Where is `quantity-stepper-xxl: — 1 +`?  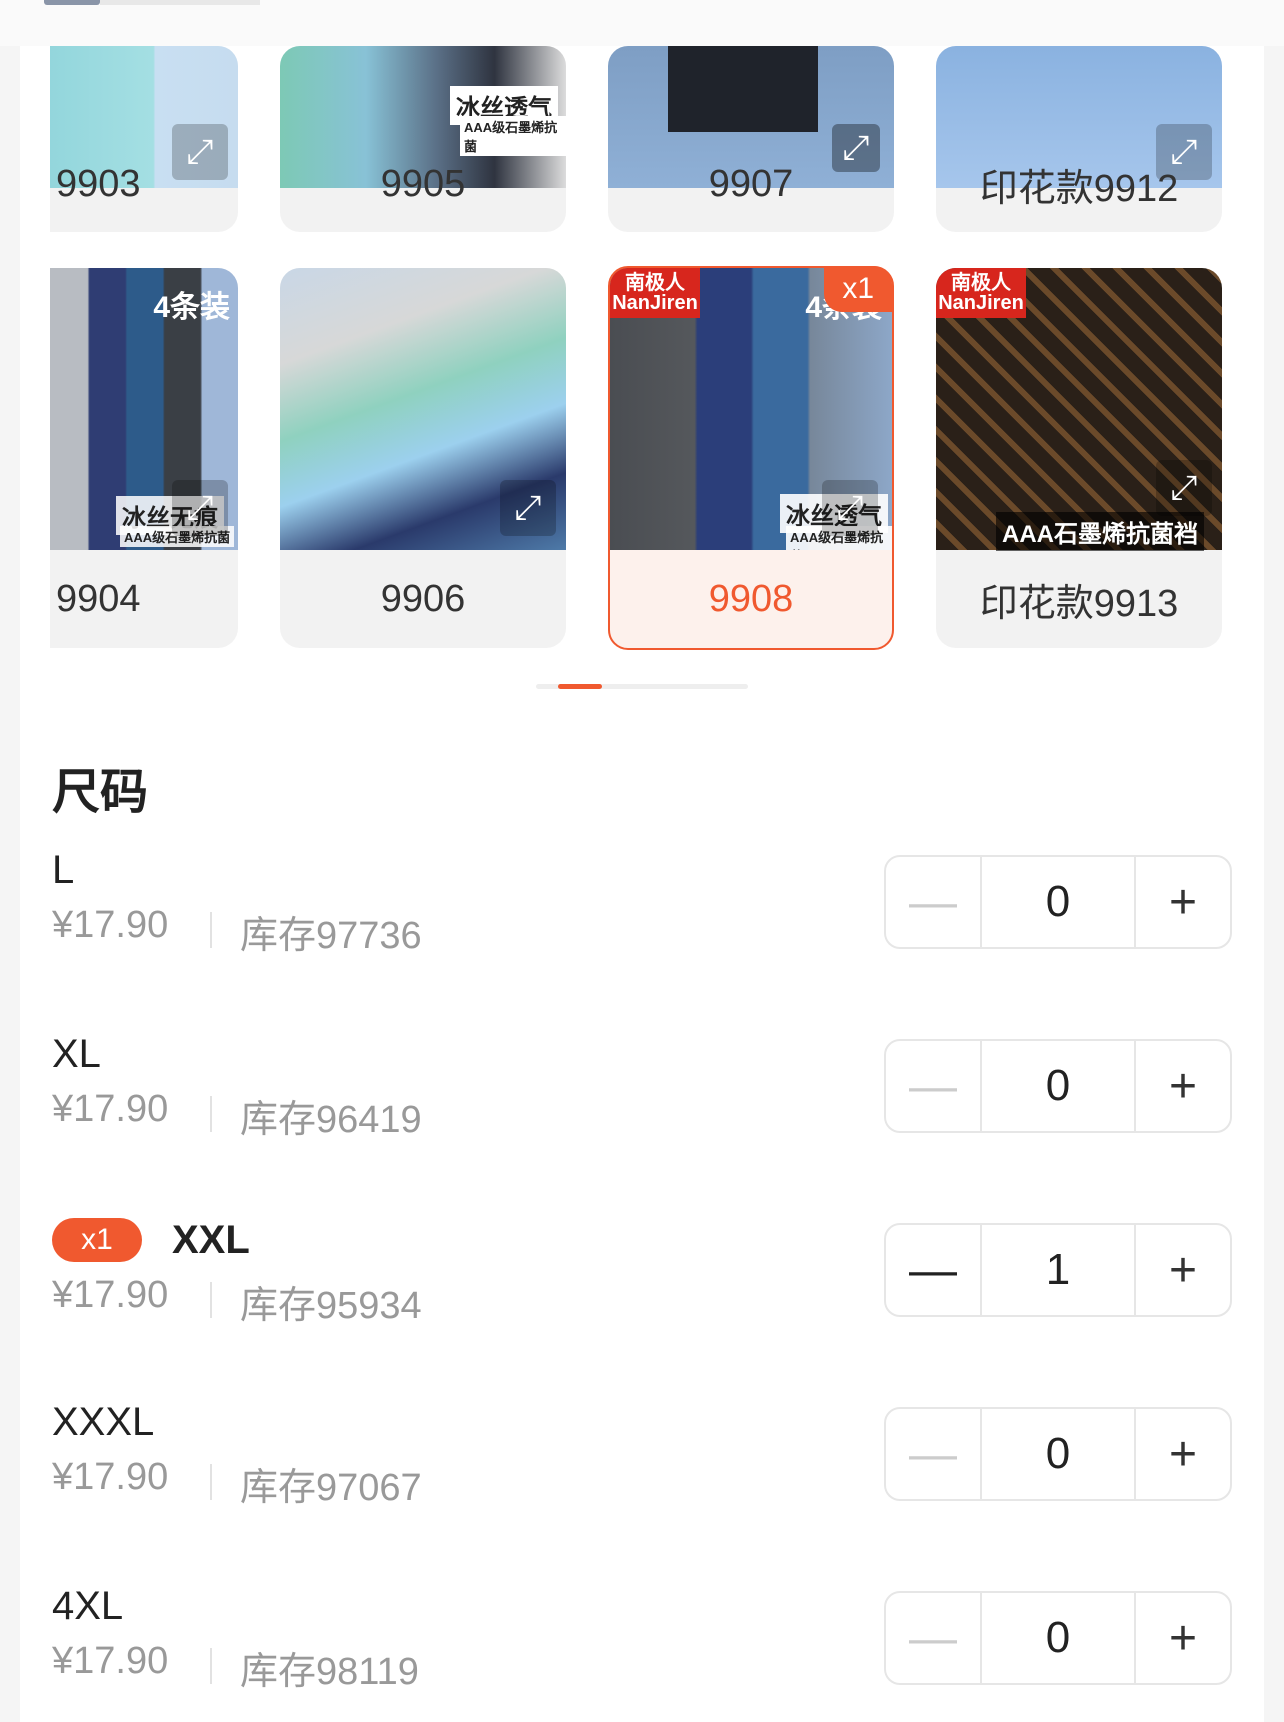
quantity-stepper-xxl: — 1 + is located at coordinates (1058, 1270).